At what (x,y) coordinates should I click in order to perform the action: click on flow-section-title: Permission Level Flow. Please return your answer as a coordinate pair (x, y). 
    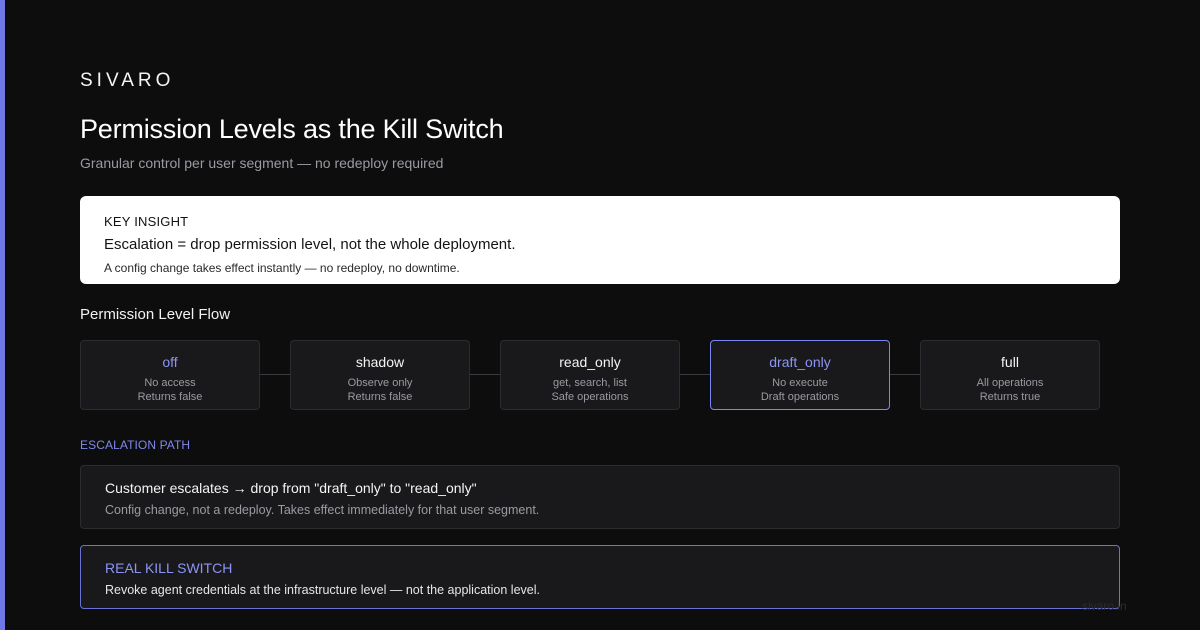
    Looking at the image, I should click on (155, 314).